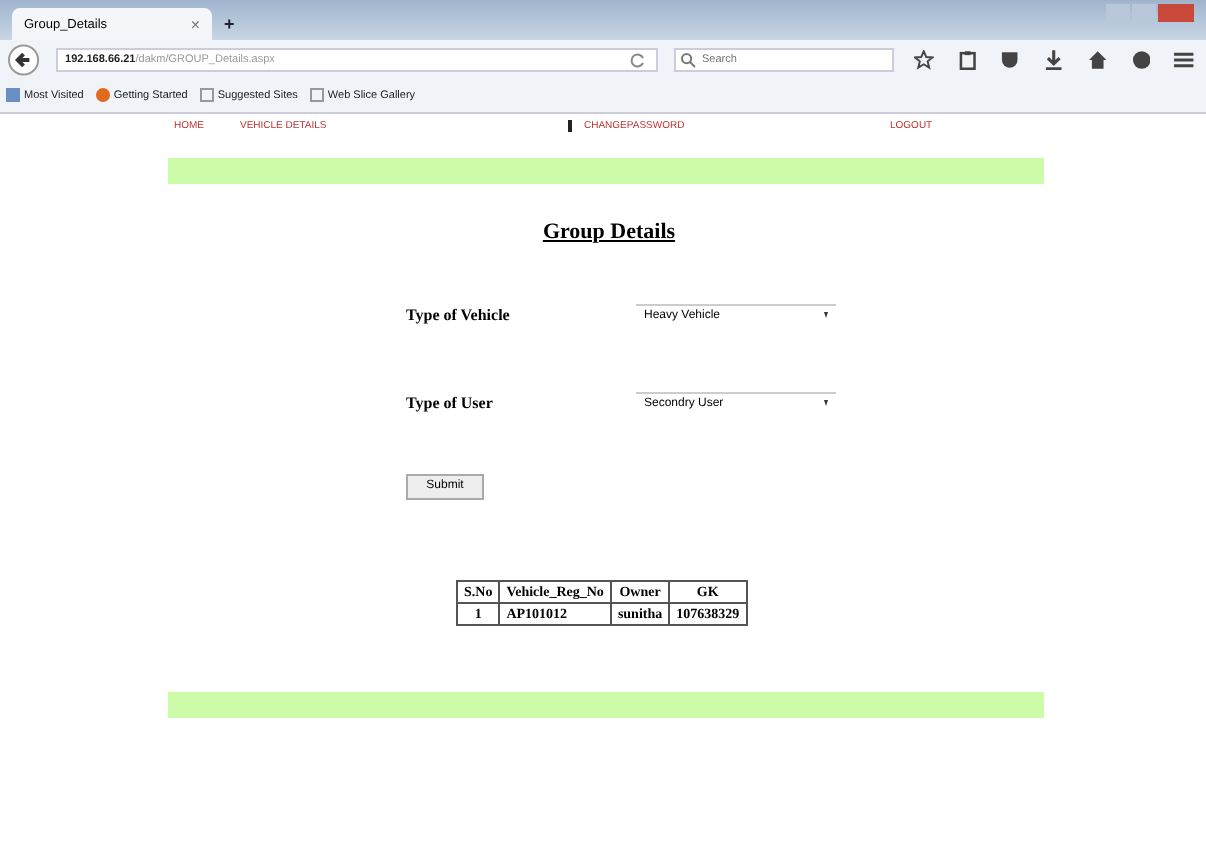 The height and width of the screenshot is (848, 1206). Describe the element at coordinates (688, 59) in the screenshot. I see `search-icon` at that location.